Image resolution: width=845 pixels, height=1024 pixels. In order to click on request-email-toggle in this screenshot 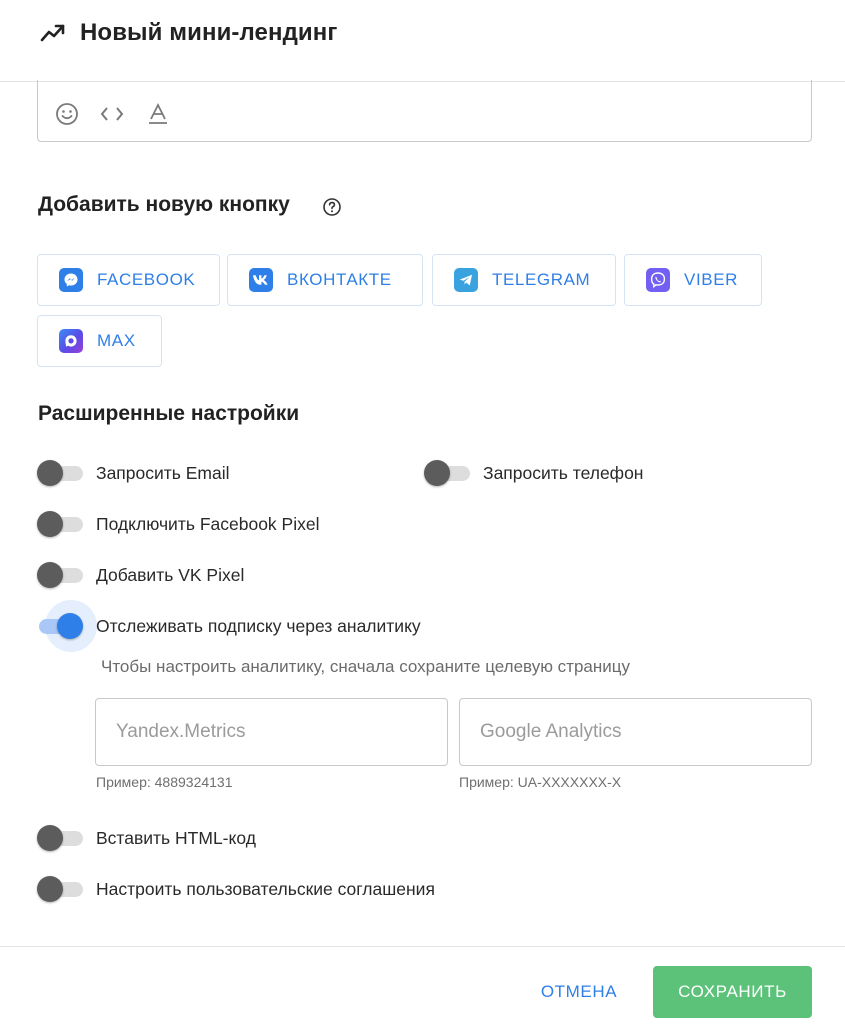, I will do `click(62, 473)`.